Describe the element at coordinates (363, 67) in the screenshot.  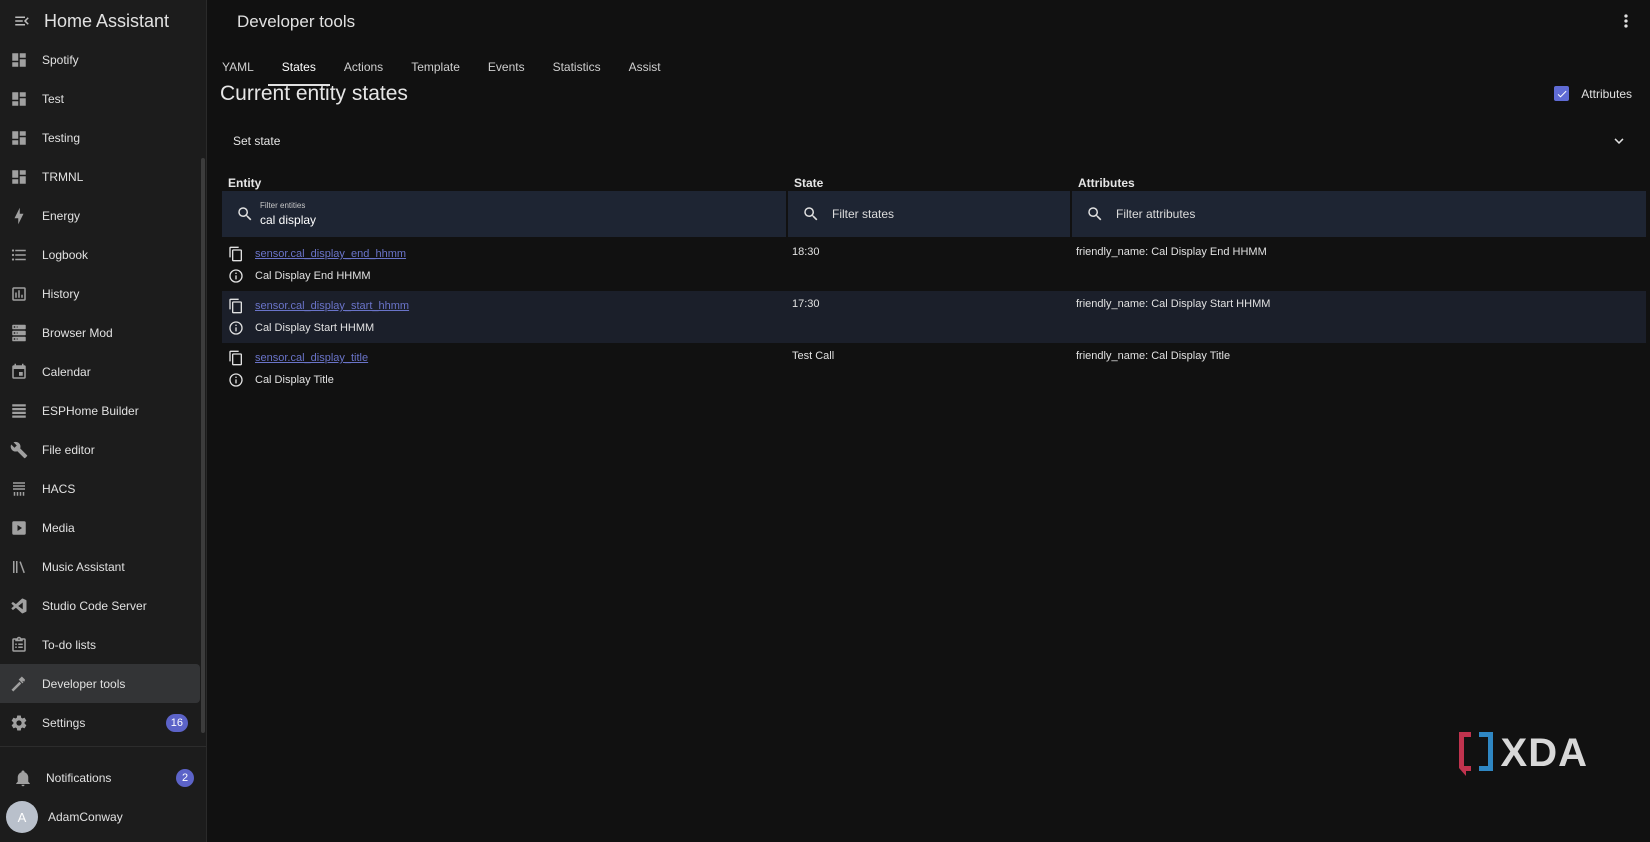
I see `tab-actions: Actions` at that location.